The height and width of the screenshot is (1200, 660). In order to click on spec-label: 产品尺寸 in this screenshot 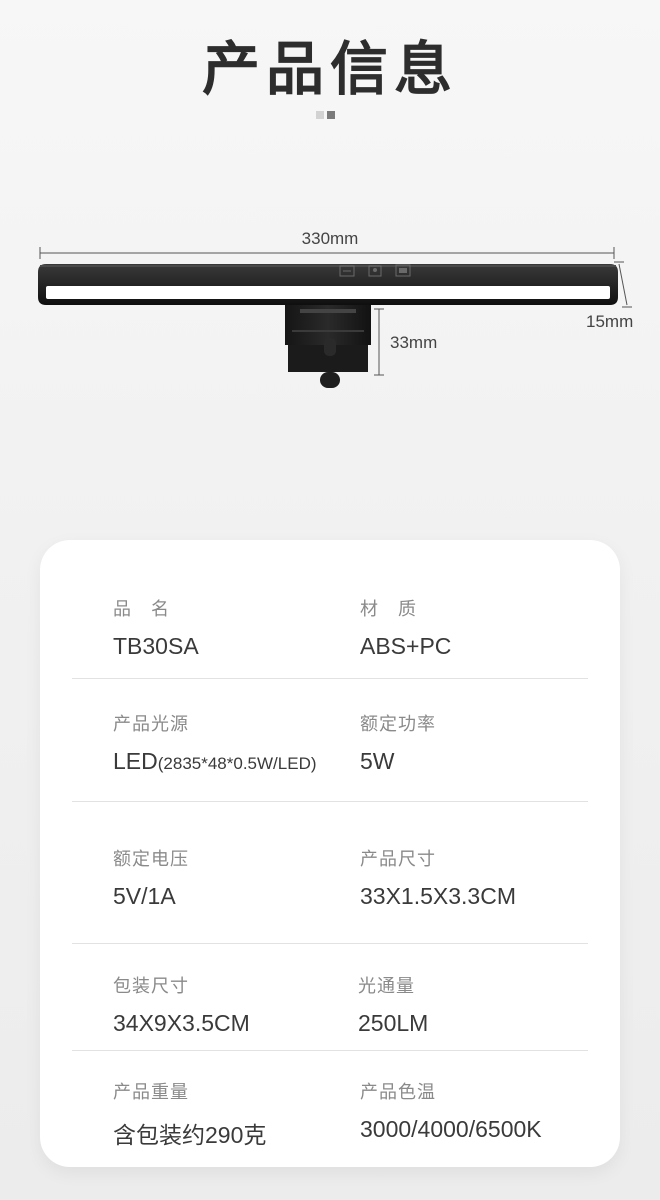, I will do `click(398, 859)`.